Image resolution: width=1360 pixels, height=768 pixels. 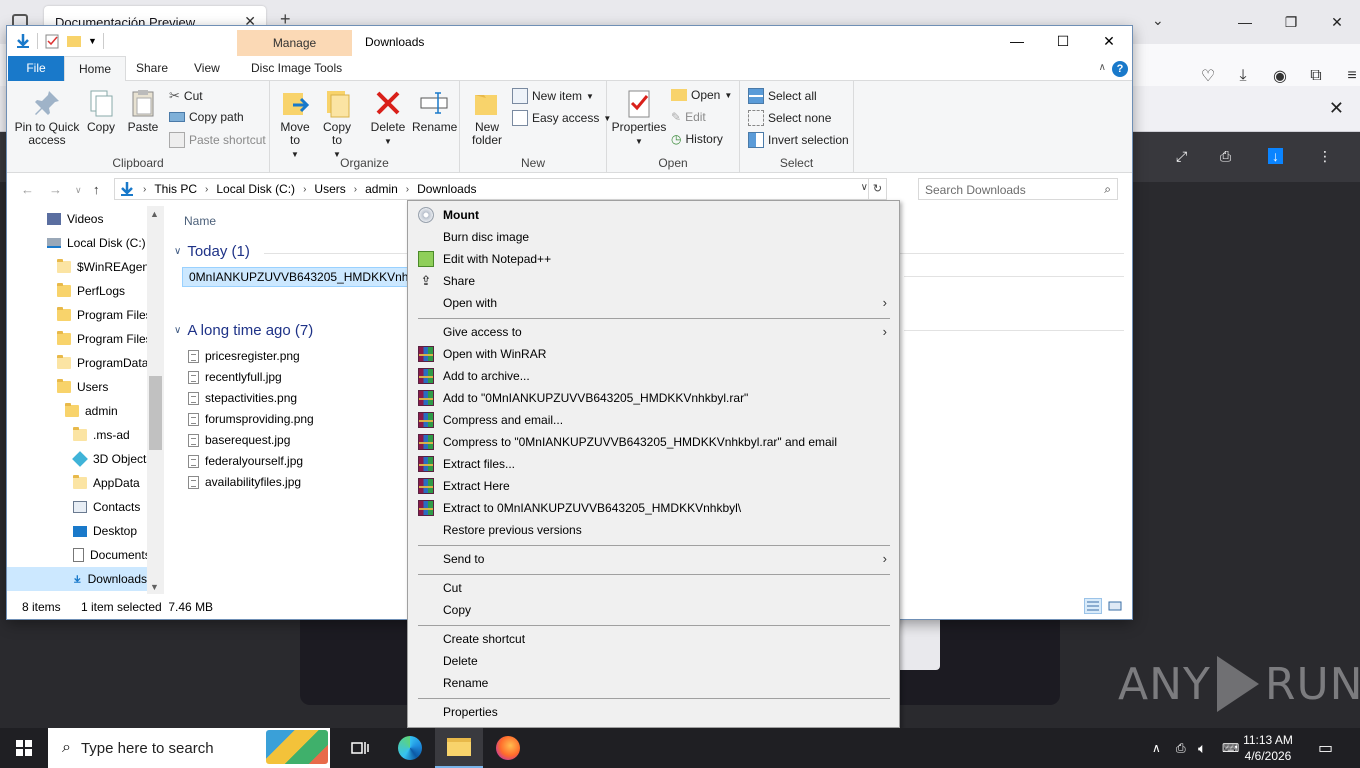 I want to click on menu-item-open-winrar: Open with WinRAR, so click(x=653, y=354).